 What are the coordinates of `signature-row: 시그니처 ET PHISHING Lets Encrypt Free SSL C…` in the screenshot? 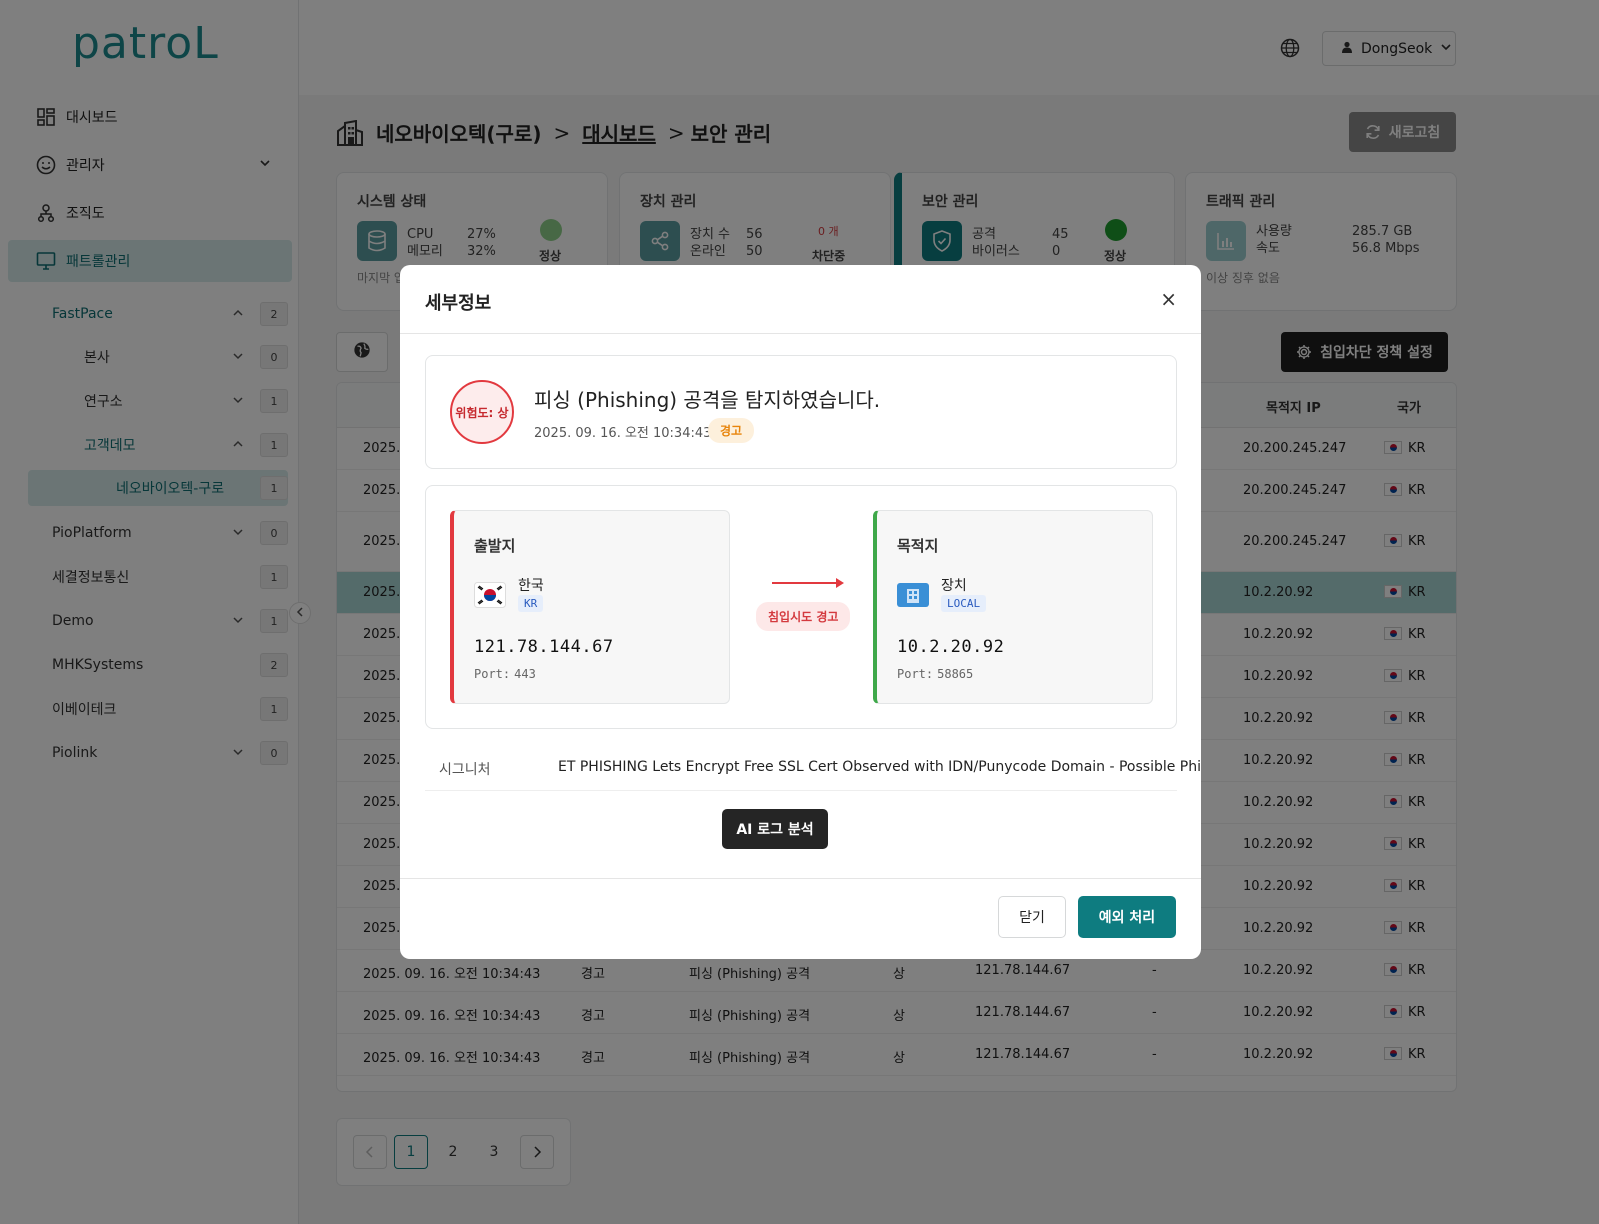 It's located at (813, 770).